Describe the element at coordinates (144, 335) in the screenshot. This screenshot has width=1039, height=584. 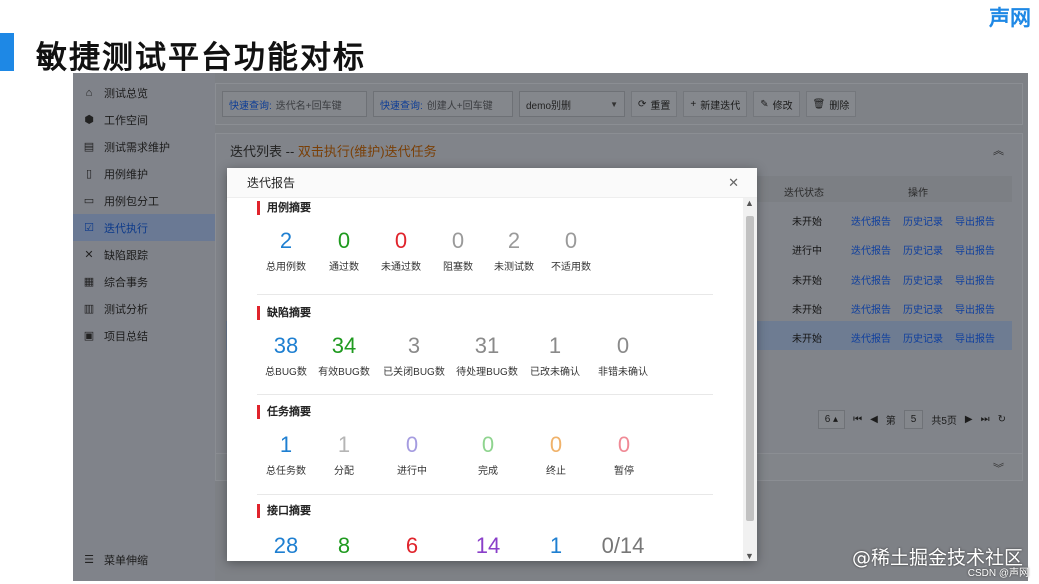
I see `sidebar-item-summary: ▣ 项目总结` at that location.